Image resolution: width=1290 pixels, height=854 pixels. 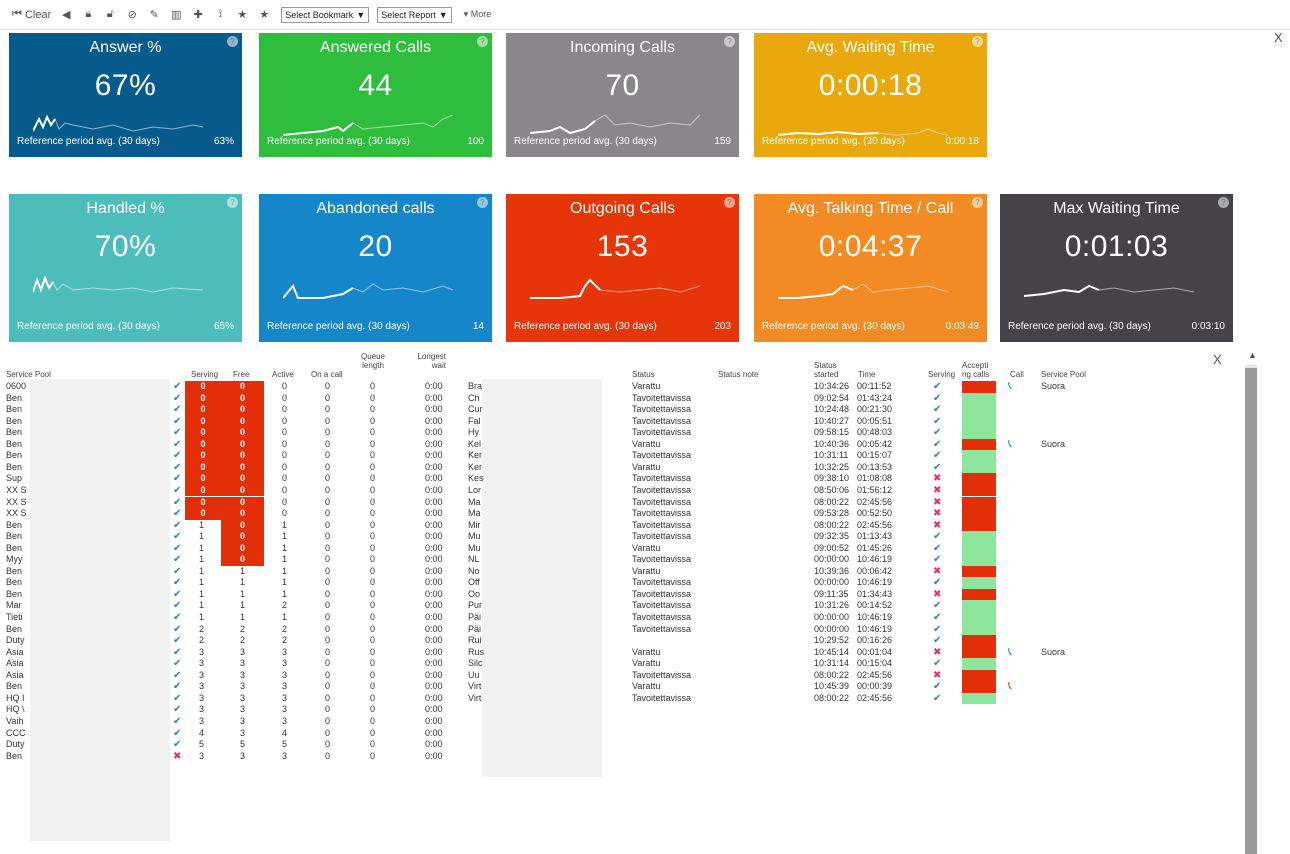 What do you see at coordinates (230, 618) in the screenshot?
I see `table-row: Tieti ✔ 1 1 1 0 0 0:00` at bounding box center [230, 618].